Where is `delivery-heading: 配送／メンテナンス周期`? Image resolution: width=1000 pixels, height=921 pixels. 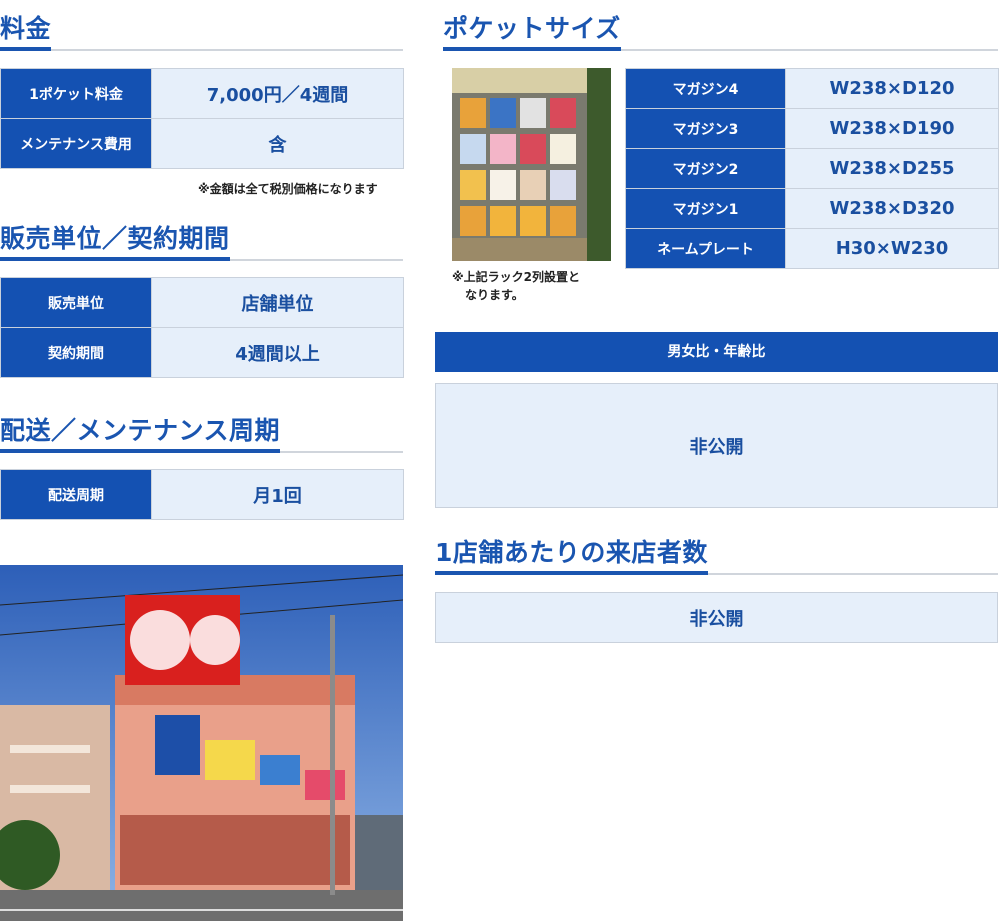 delivery-heading: 配送／メンテナンス周期 is located at coordinates (201, 435).